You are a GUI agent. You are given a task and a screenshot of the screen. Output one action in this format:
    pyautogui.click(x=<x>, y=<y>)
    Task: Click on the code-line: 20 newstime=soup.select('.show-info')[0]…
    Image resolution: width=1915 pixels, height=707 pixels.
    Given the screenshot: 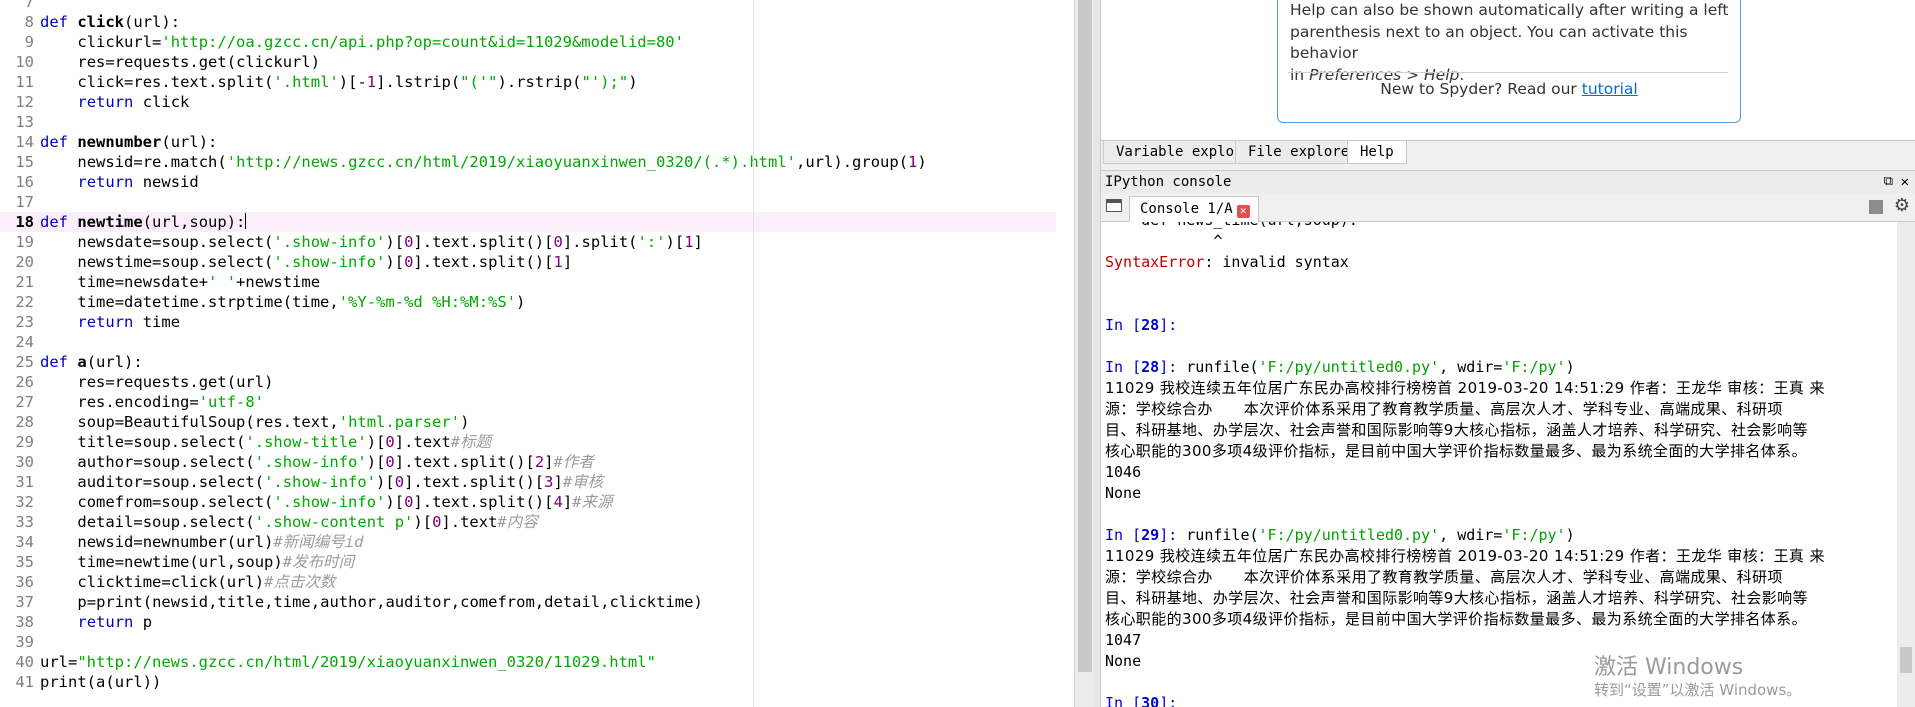 What is the action you would take?
    pyautogui.click(x=528, y=262)
    